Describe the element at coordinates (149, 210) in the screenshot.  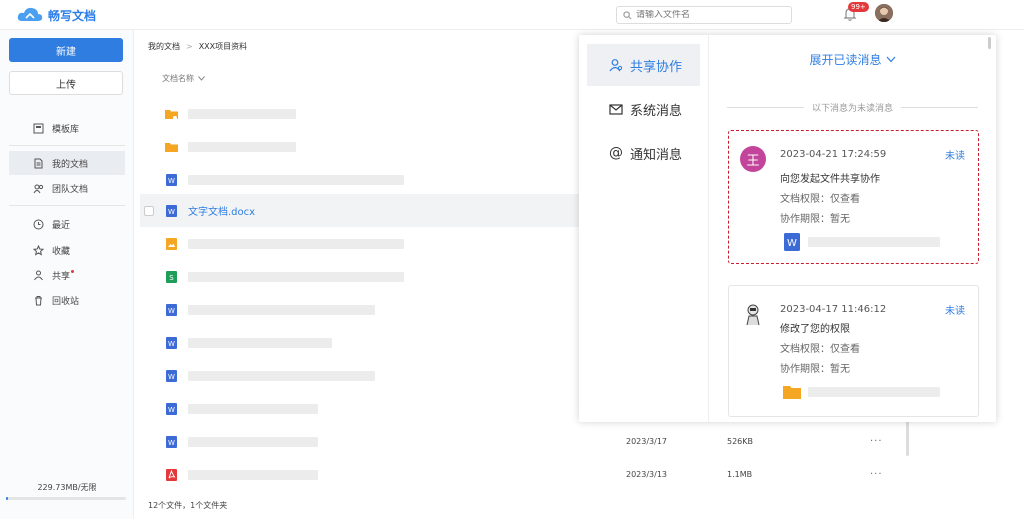
I see `row-checkbox` at that location.